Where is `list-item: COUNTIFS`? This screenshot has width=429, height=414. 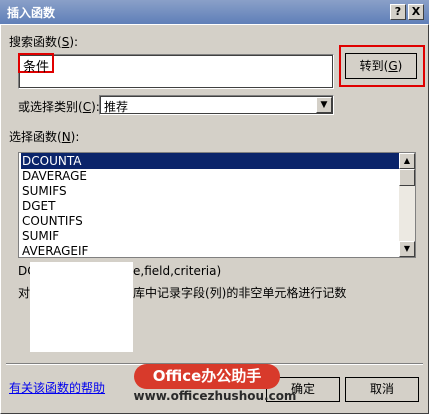
list-item: COUNTIFS is located at coordinates (210, 221).